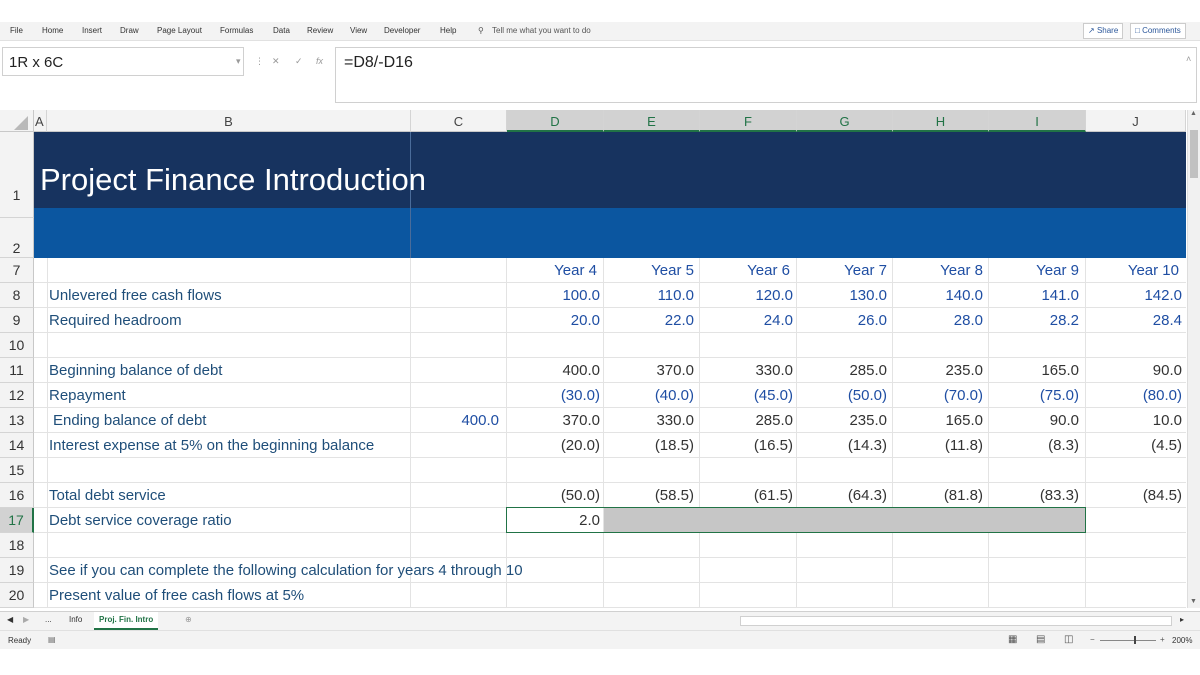 This screenshot has width=1200, height=675. I want to click on insert-function-icon: fx, so click(319, 61).